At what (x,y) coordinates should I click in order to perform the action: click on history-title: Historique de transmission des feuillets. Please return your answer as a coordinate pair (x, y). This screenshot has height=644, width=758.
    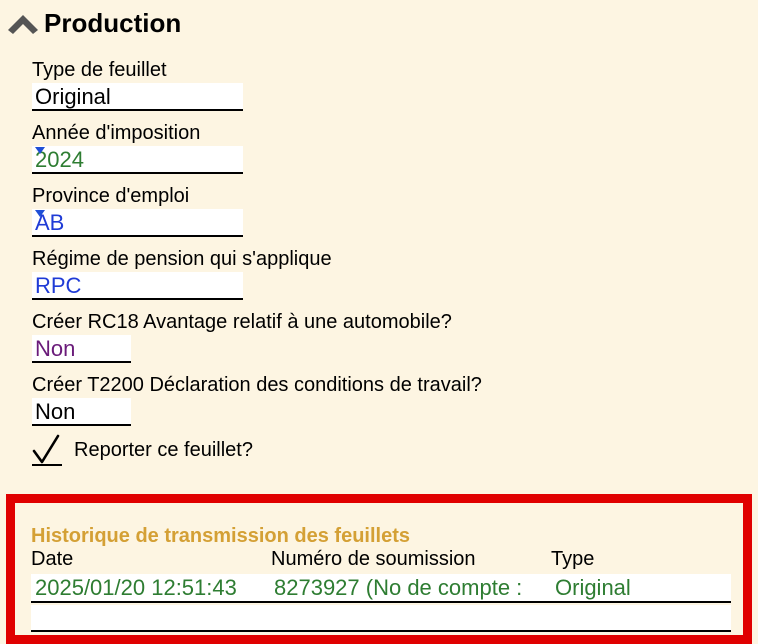
    Looking at the image, I should click on (220, 536).